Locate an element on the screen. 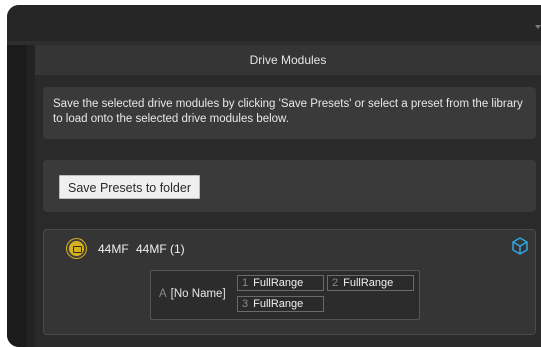  preset-name: A [No Name] is located at coordinates (192, 294).